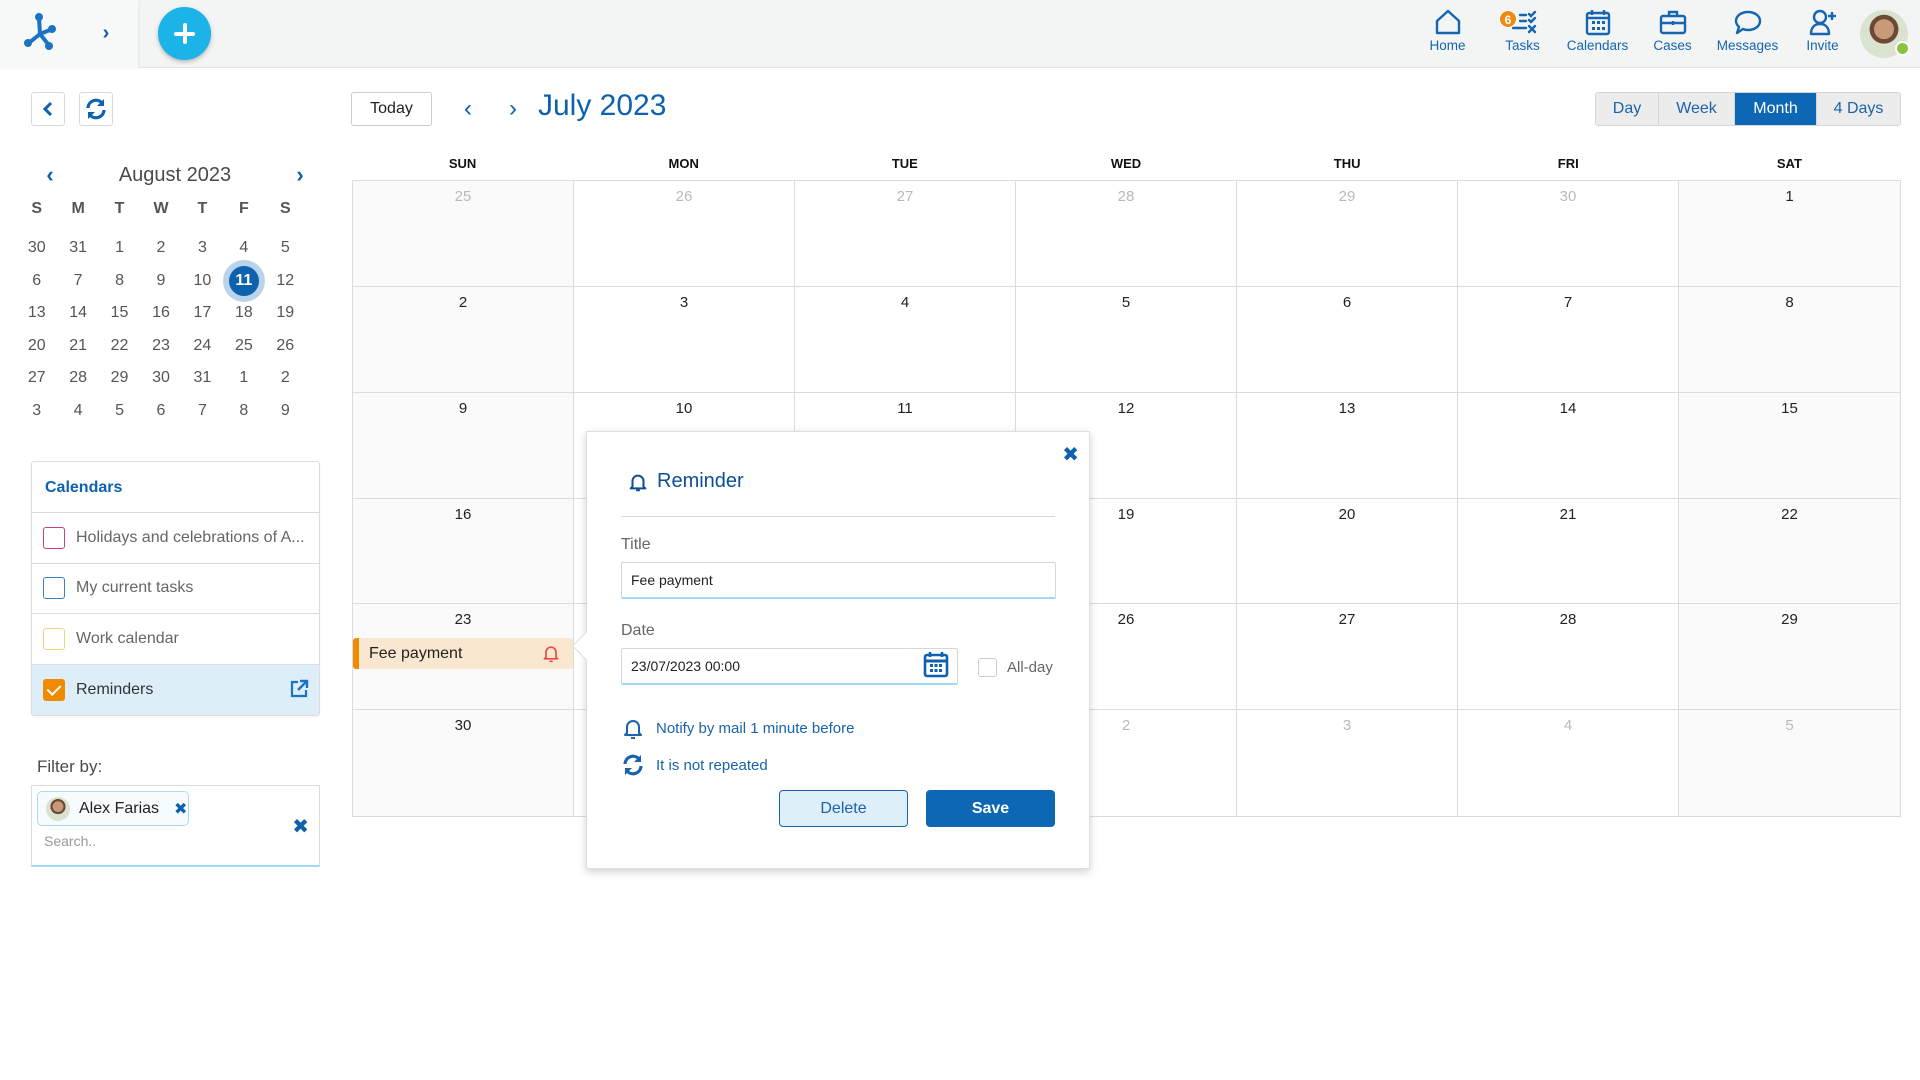  Describe the element at coordinates (119, 378) in the screenshot. I see `mini-day: 29` at that location.